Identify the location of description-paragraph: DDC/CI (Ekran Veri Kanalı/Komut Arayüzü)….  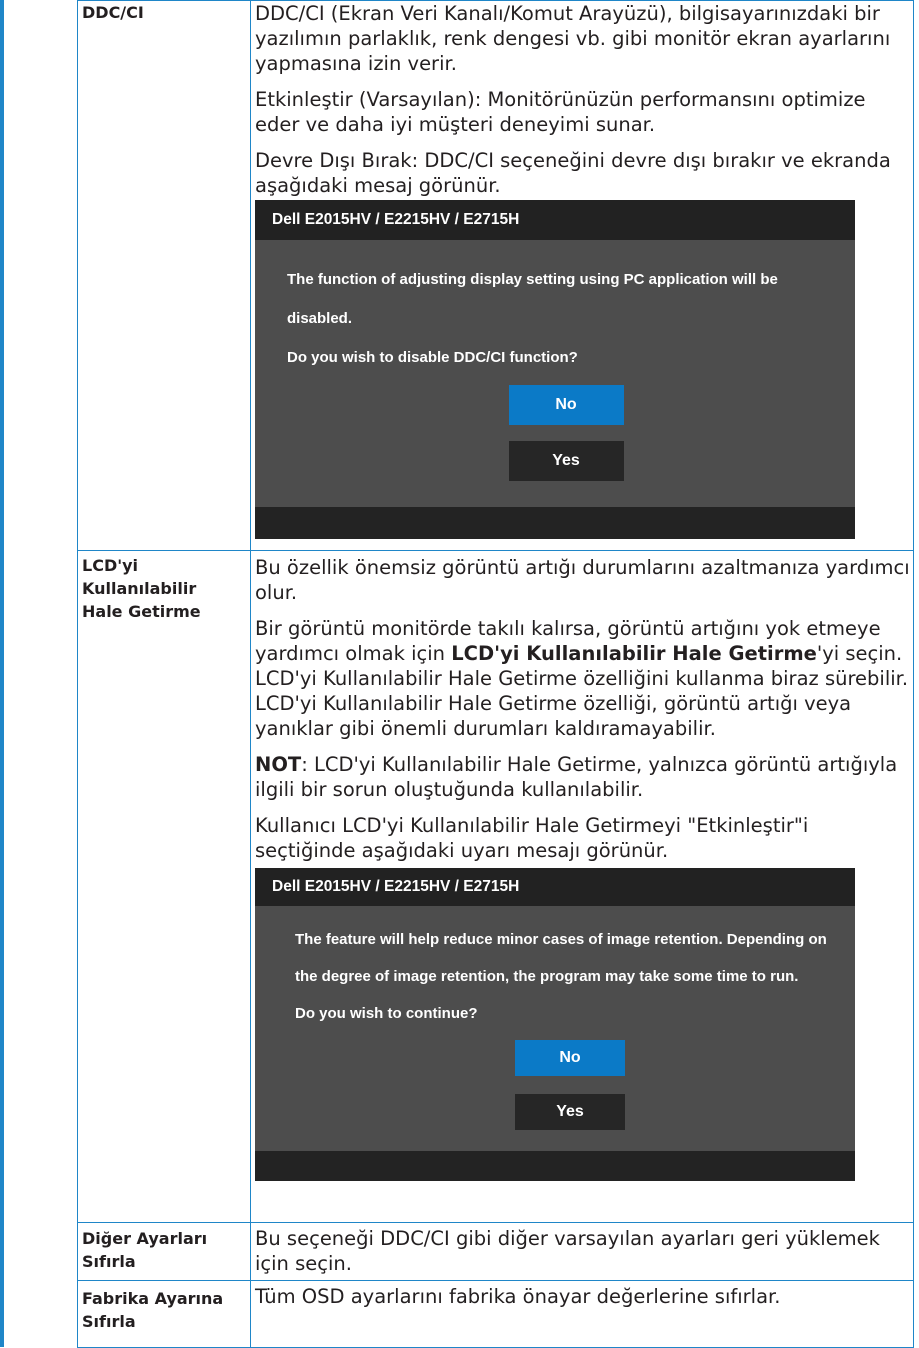
(573, 38).